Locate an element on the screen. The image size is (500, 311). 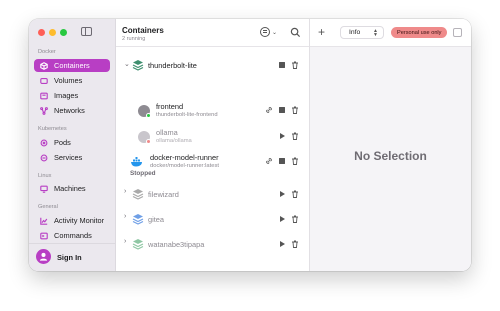
section-title-linux: Linux is located at coordinates (45, 176).